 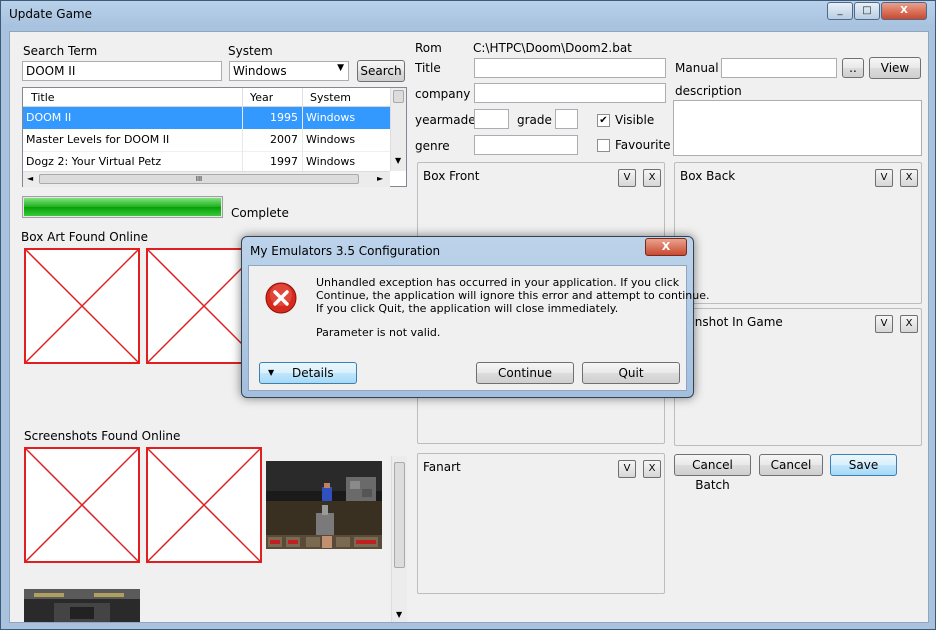 I want to click on box-front-view-button: V, so click(x=627, y=178).